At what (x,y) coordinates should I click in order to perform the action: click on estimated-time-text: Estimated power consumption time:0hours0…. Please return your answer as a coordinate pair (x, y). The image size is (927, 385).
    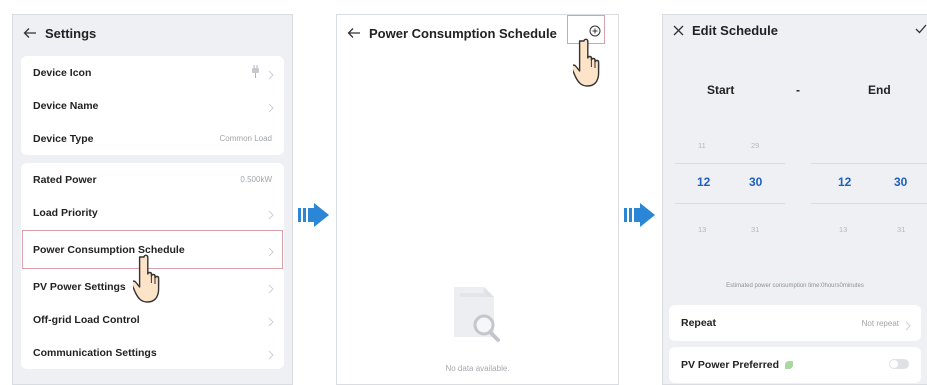
    Looking at the image, I should click on (795, 286).